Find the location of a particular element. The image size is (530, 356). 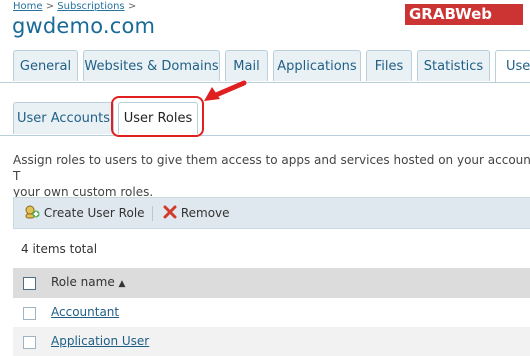

tab-users: User is located at coordinates (512, 66).